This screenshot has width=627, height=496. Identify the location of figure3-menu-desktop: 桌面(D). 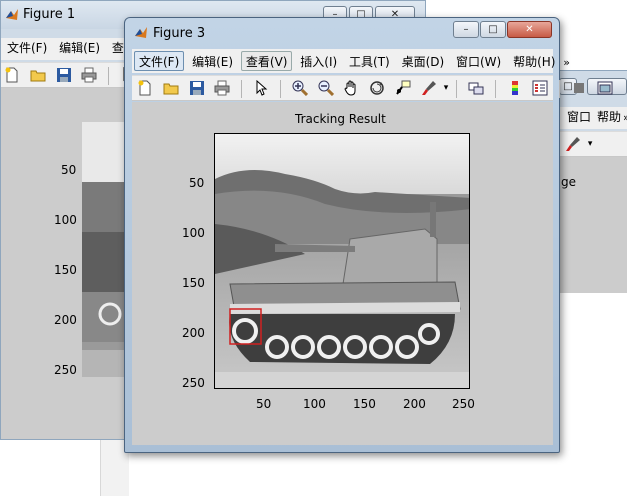
(423, 62).